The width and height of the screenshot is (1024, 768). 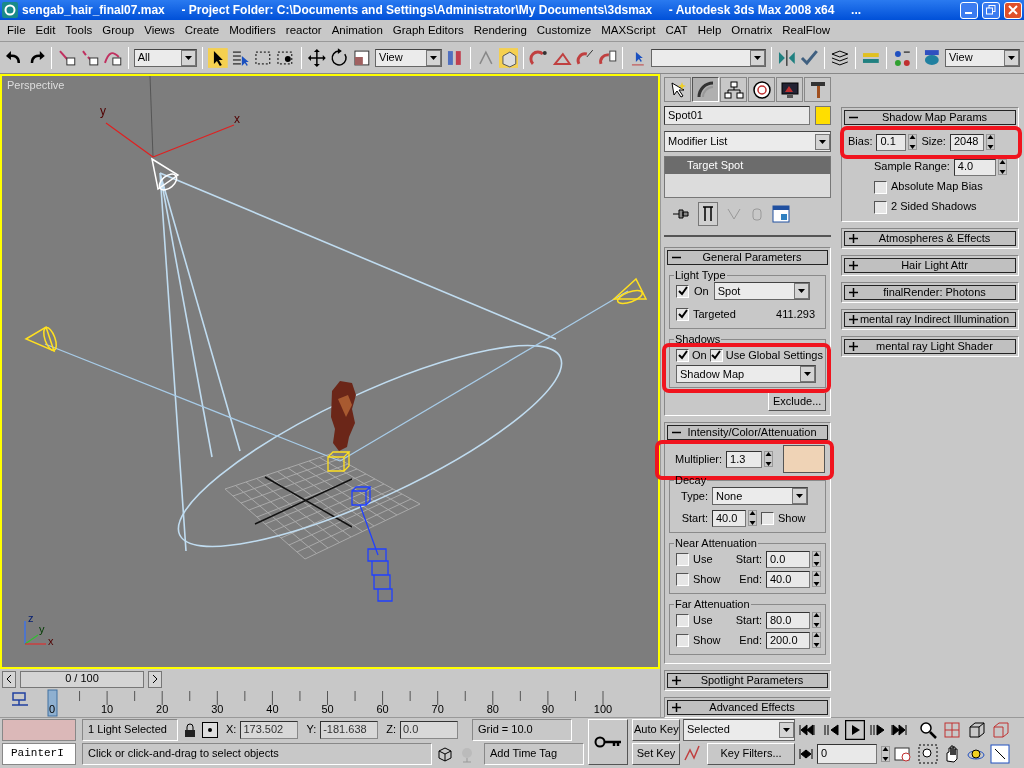 What do you see at coordinates (9, 679) in the screenshot?
I see `previous-frame-button` at bounding box center [9, 679].